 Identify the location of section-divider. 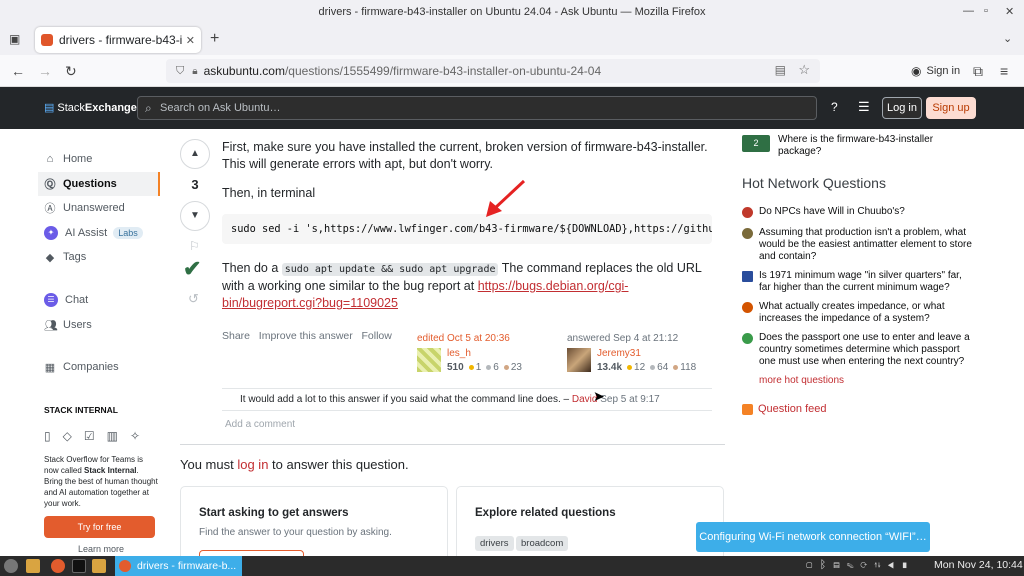
(452, 444).